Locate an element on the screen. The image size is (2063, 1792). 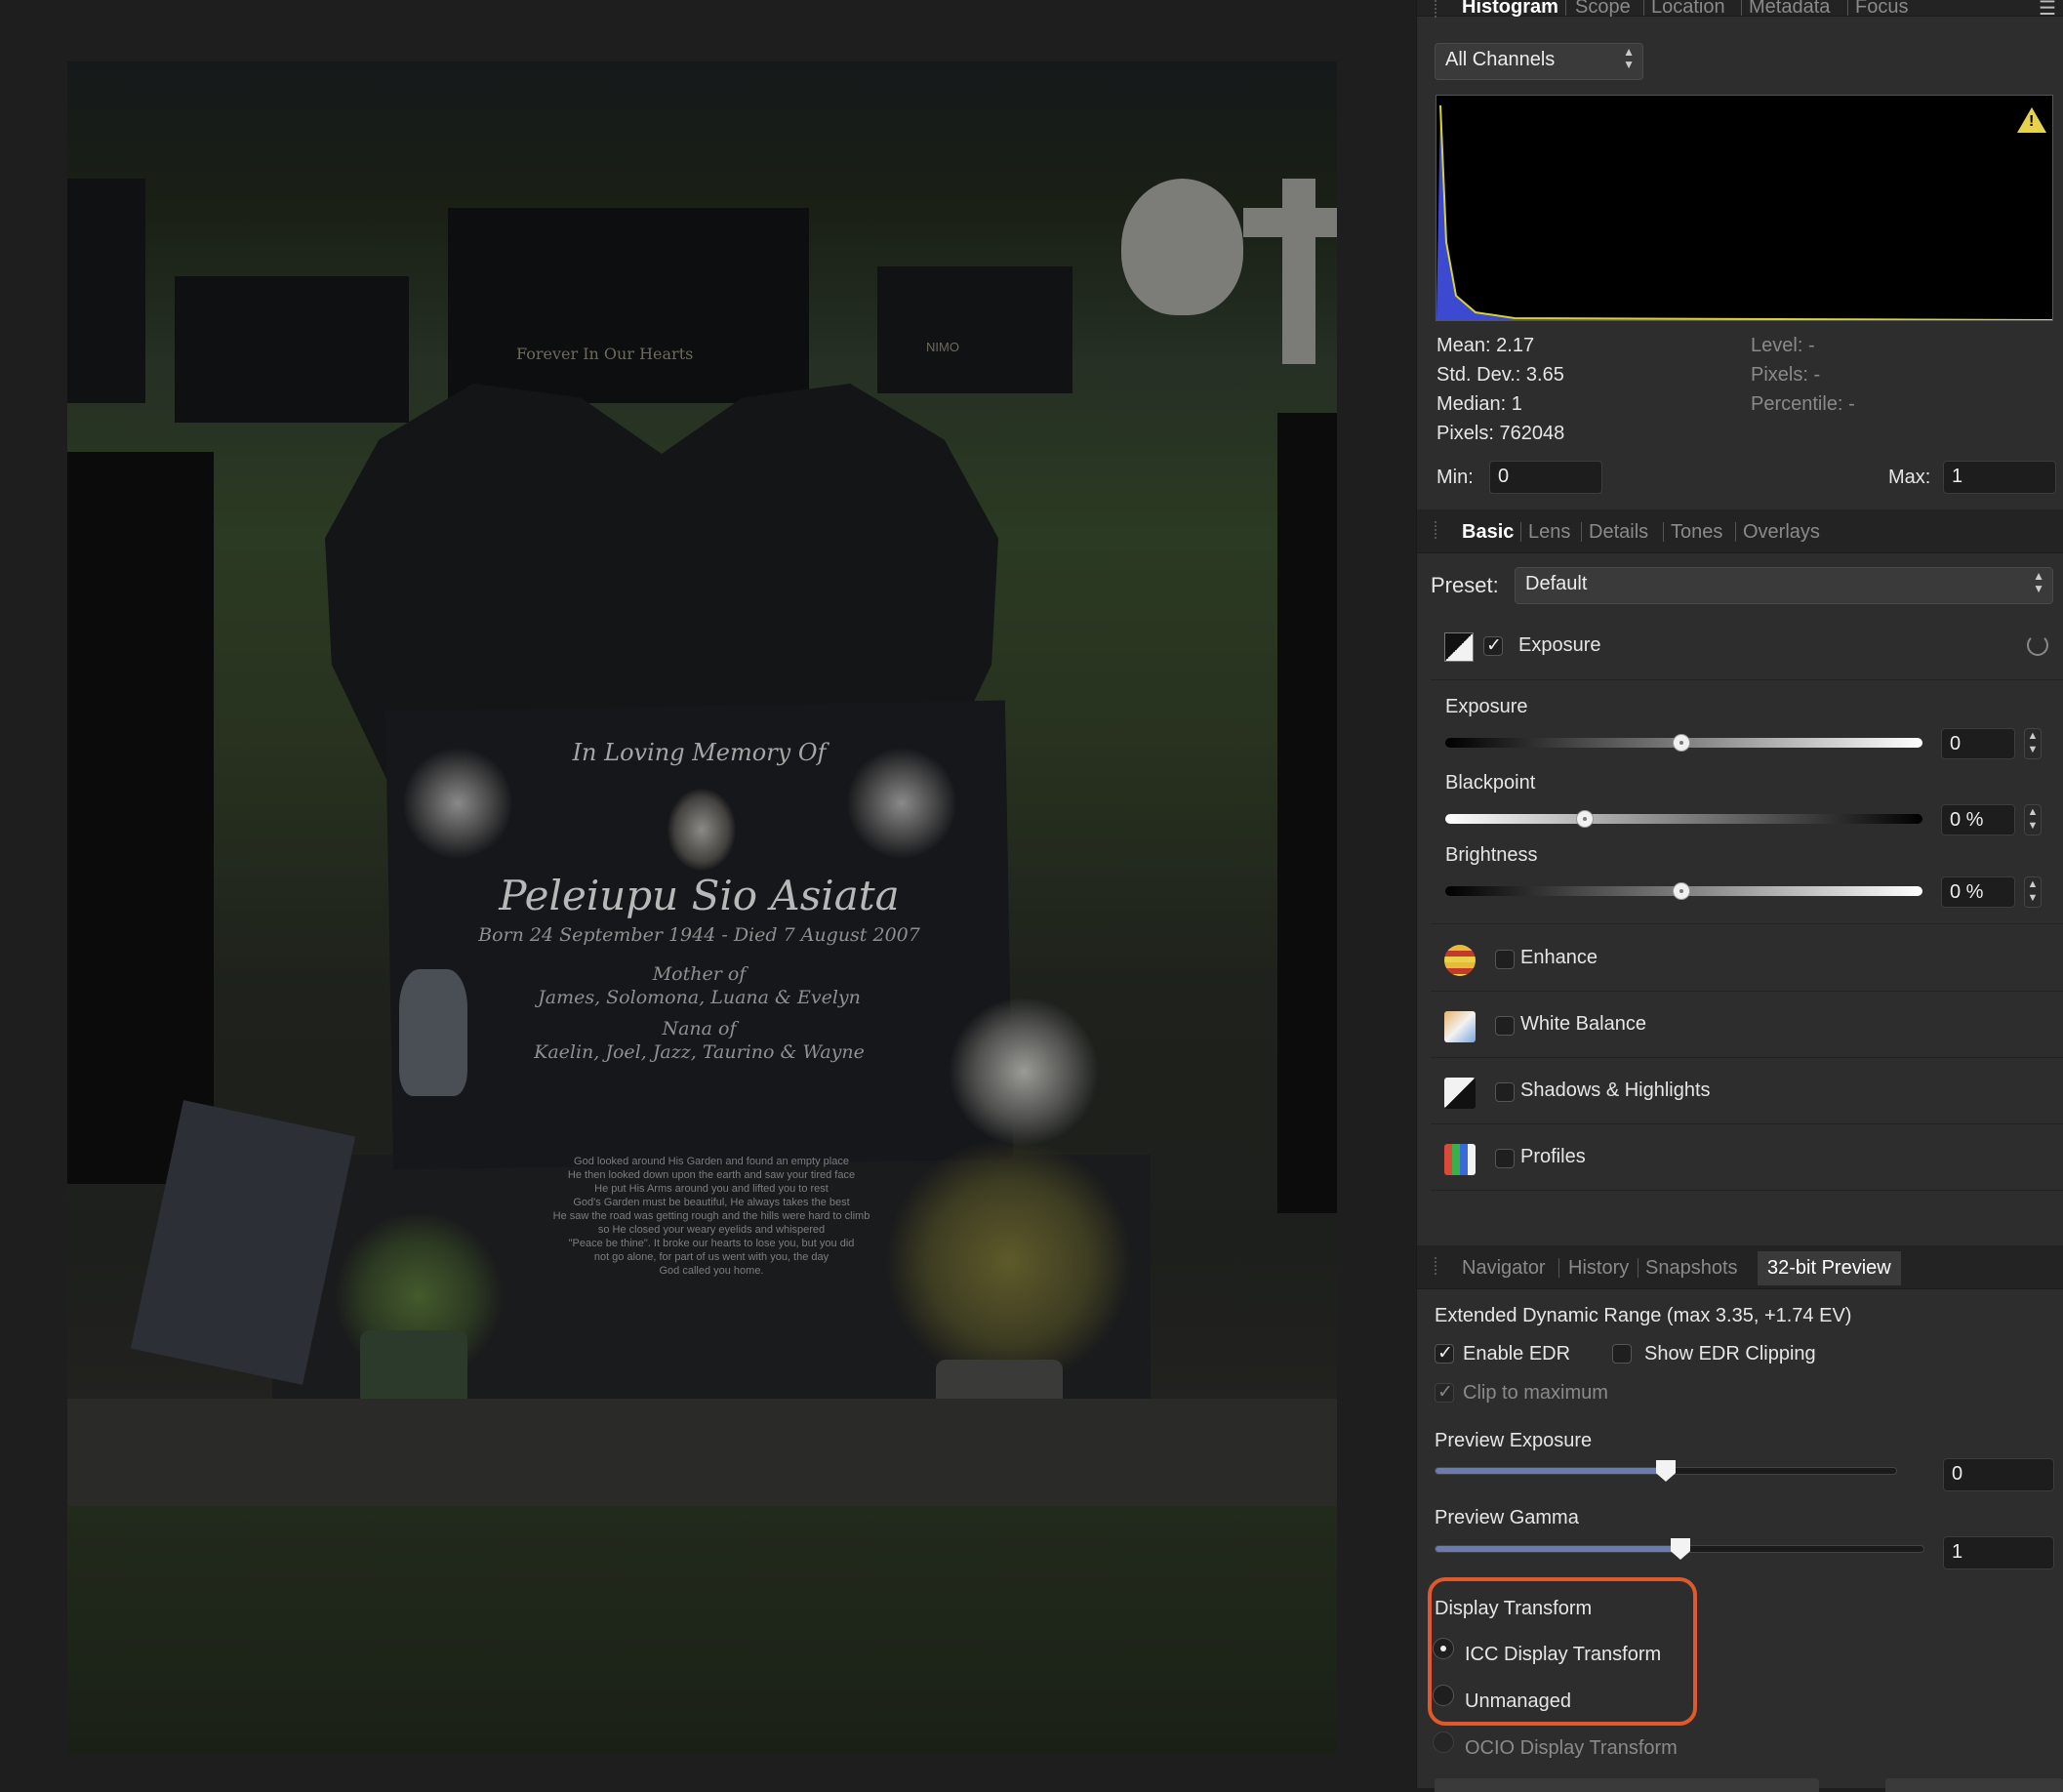
min-label: Min: is located at coordinates (1455, 477).